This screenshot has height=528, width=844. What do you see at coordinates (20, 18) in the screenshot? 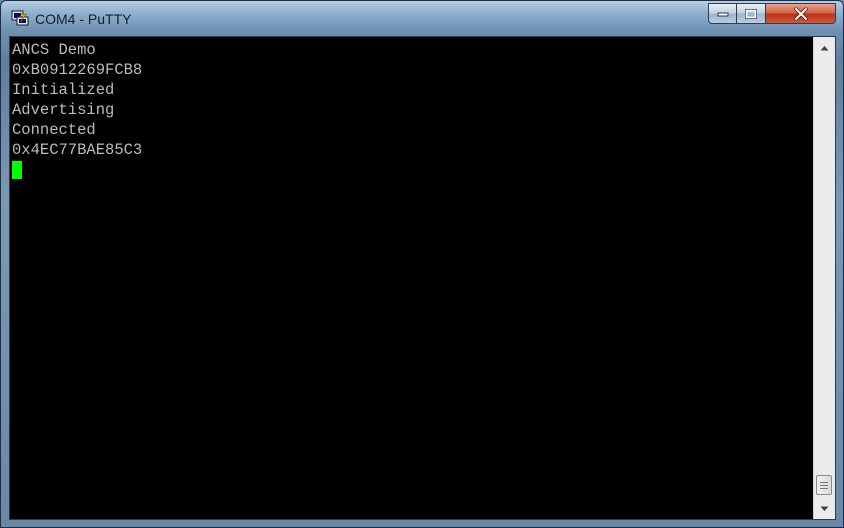
I see `putty-icon` at bounding box center [20, 18].